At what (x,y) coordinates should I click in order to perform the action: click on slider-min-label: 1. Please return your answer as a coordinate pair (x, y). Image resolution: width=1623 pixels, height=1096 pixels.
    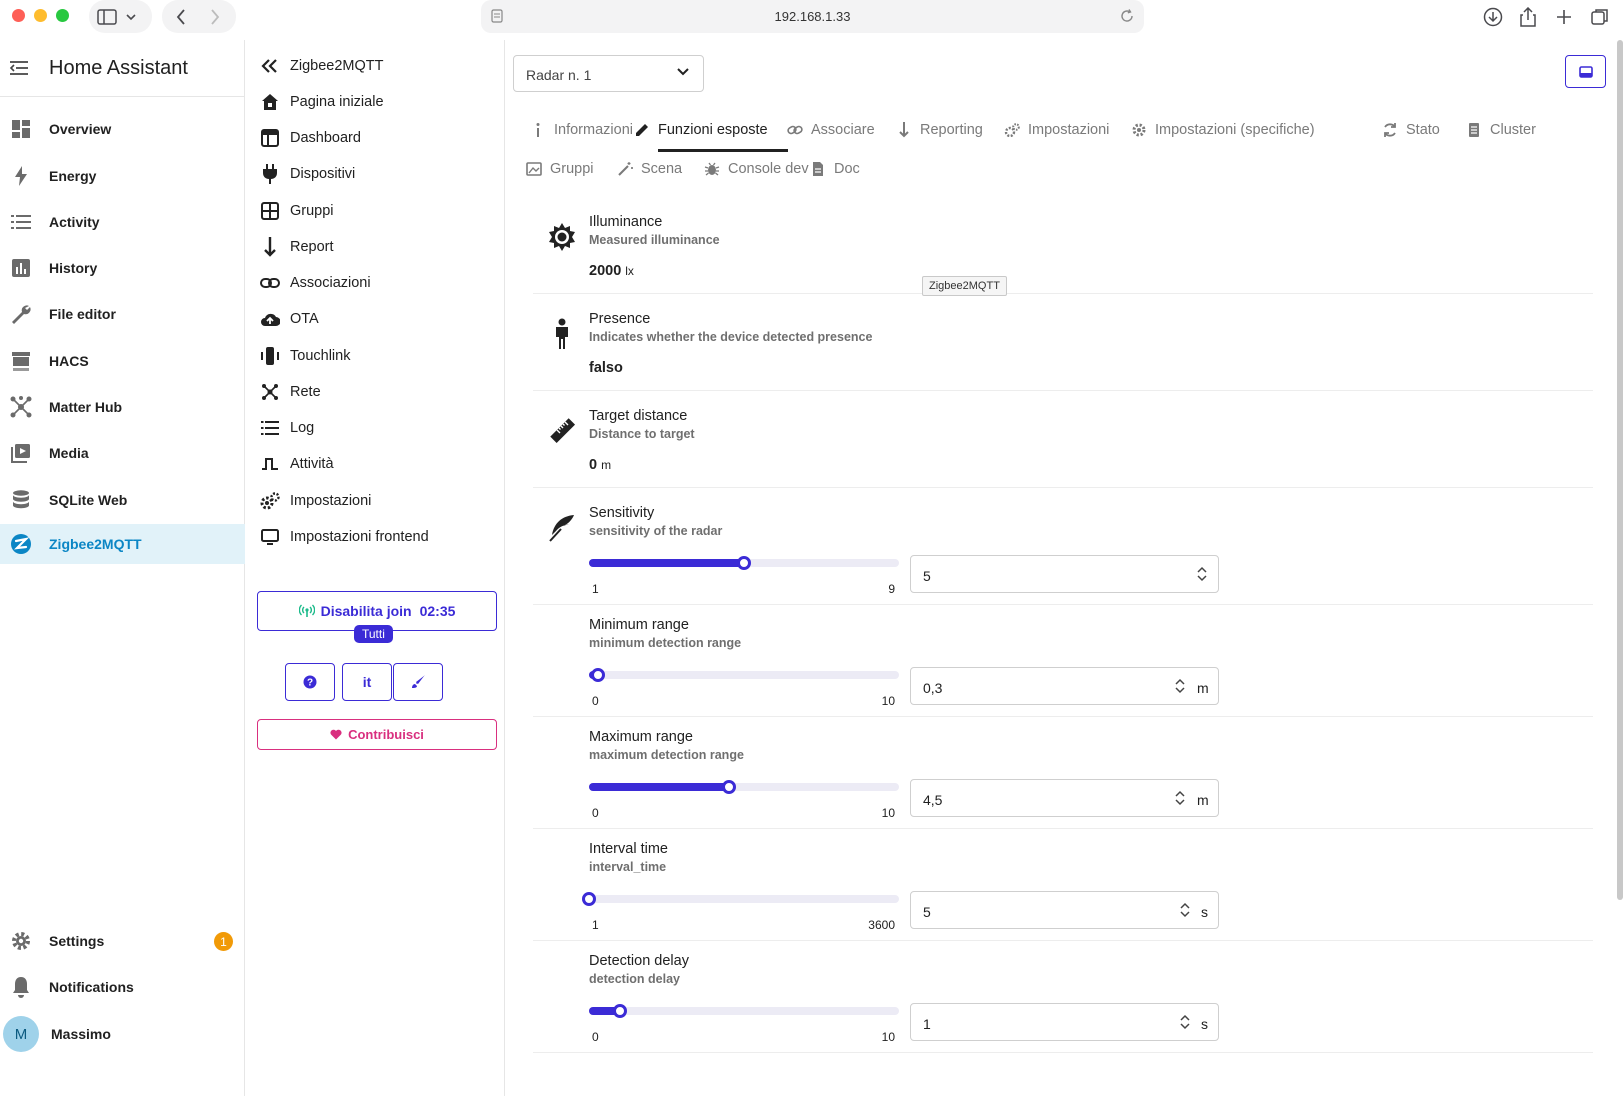
    Looking at the image, I should click on (595, 925).